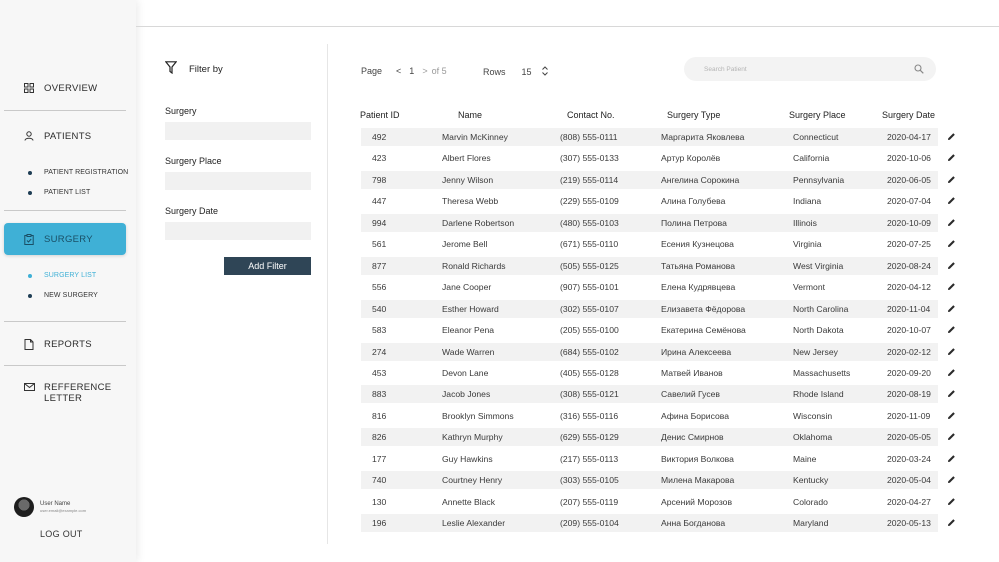 The height and width of the screenshot is (562, 999). Describe the element at coordinates (919, 69) in the screenshot. I see `search-icon` at that location.